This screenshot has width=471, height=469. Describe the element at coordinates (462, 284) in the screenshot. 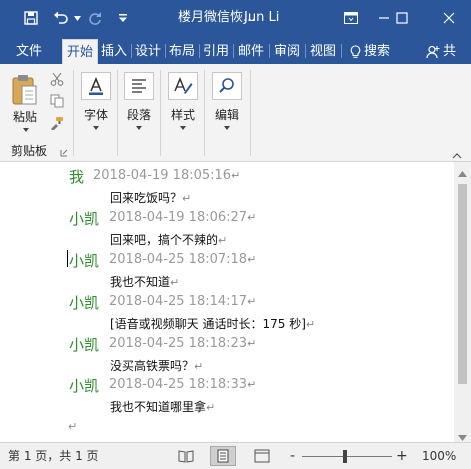

I see `scrollbar-thumb` at that location.